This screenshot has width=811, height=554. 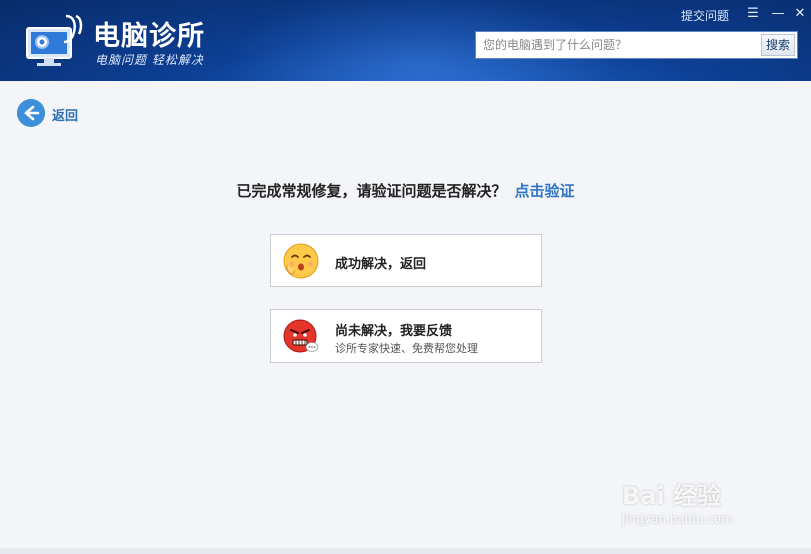 What do you see at coordinates (149, 36) in the screenshot?
I see `app-title: 电脑诊所` at bounding box center [149, 36].